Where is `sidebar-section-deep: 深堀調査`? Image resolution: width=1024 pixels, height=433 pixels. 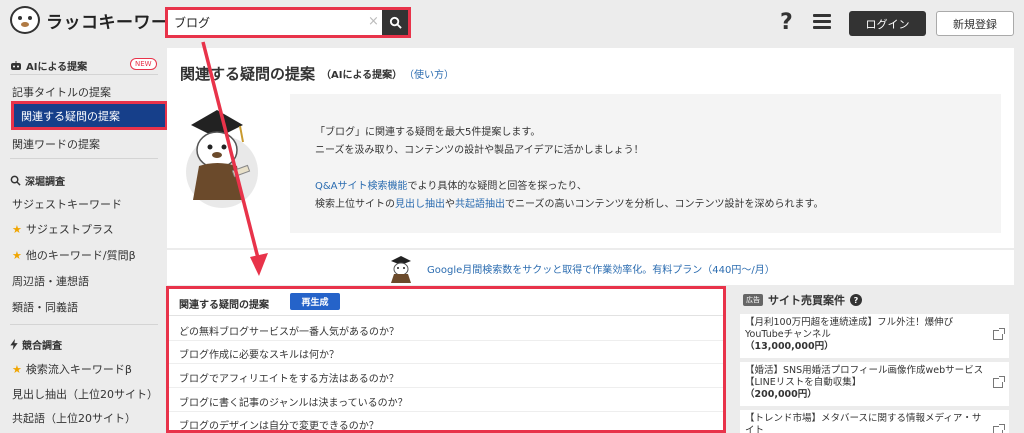
sidebar-section-deep: 深堀調査 is located at coordinates (37, 180).